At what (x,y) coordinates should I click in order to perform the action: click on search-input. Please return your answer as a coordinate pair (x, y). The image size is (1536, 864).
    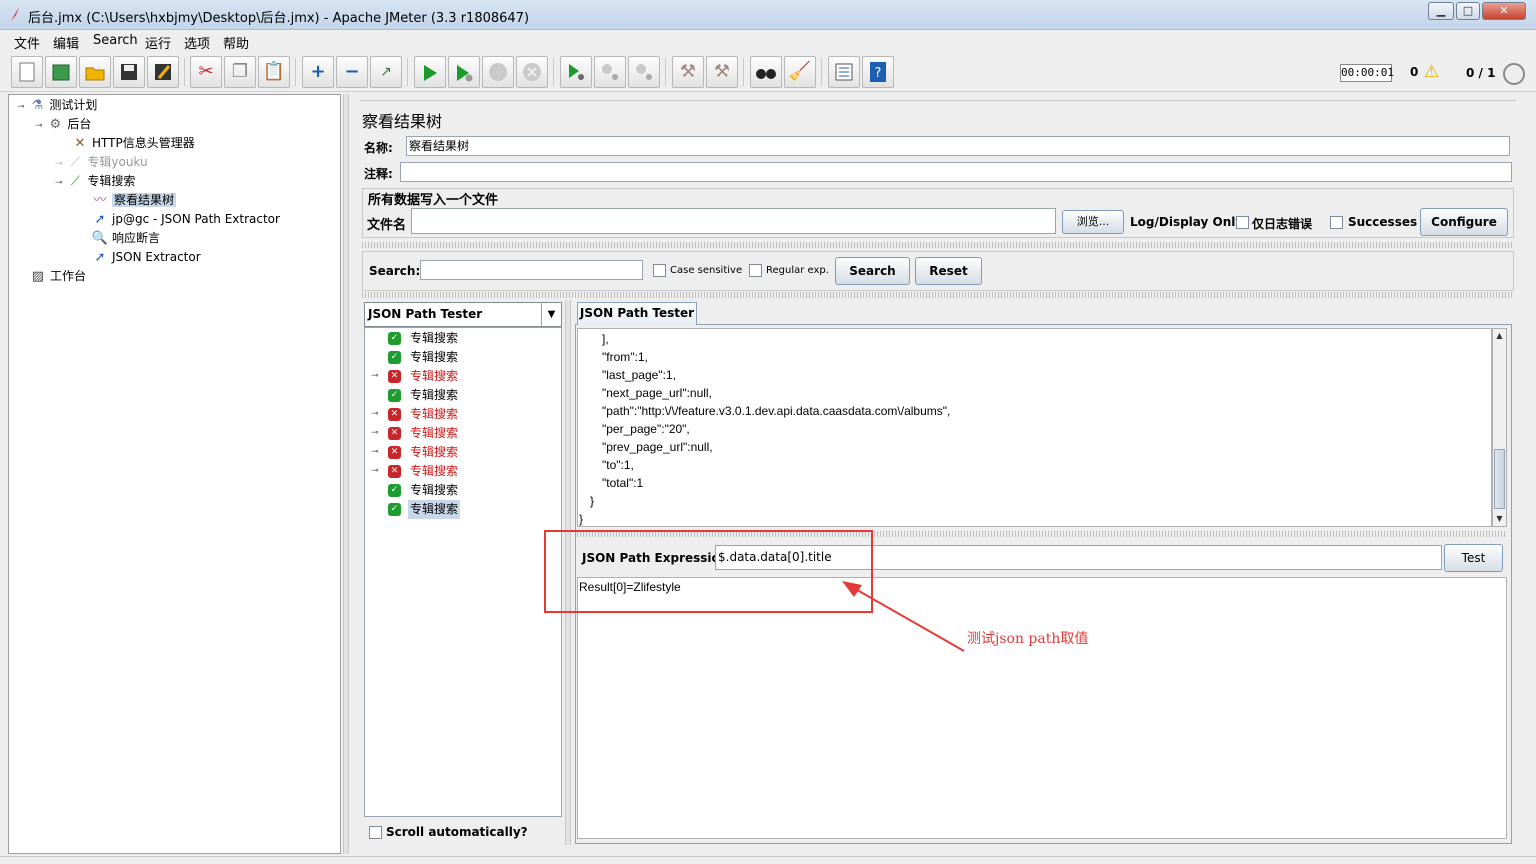
    Looking at the image, I should click on (531, 270).